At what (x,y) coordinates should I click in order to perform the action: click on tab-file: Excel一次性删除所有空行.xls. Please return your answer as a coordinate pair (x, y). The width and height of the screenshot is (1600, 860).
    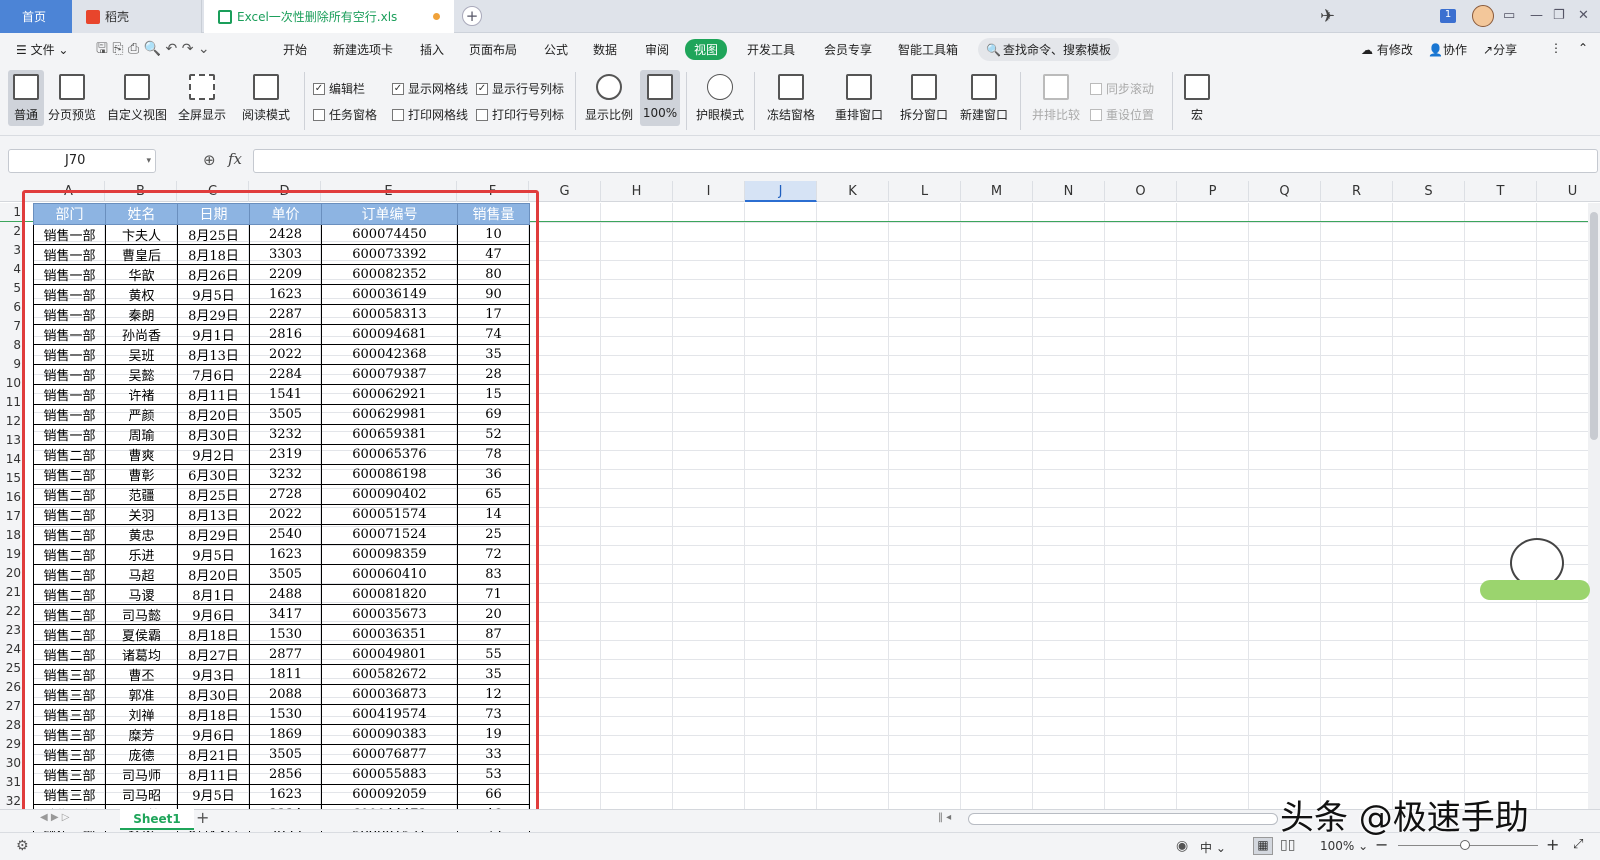
    Looking at the image, I should click on (329, 16).